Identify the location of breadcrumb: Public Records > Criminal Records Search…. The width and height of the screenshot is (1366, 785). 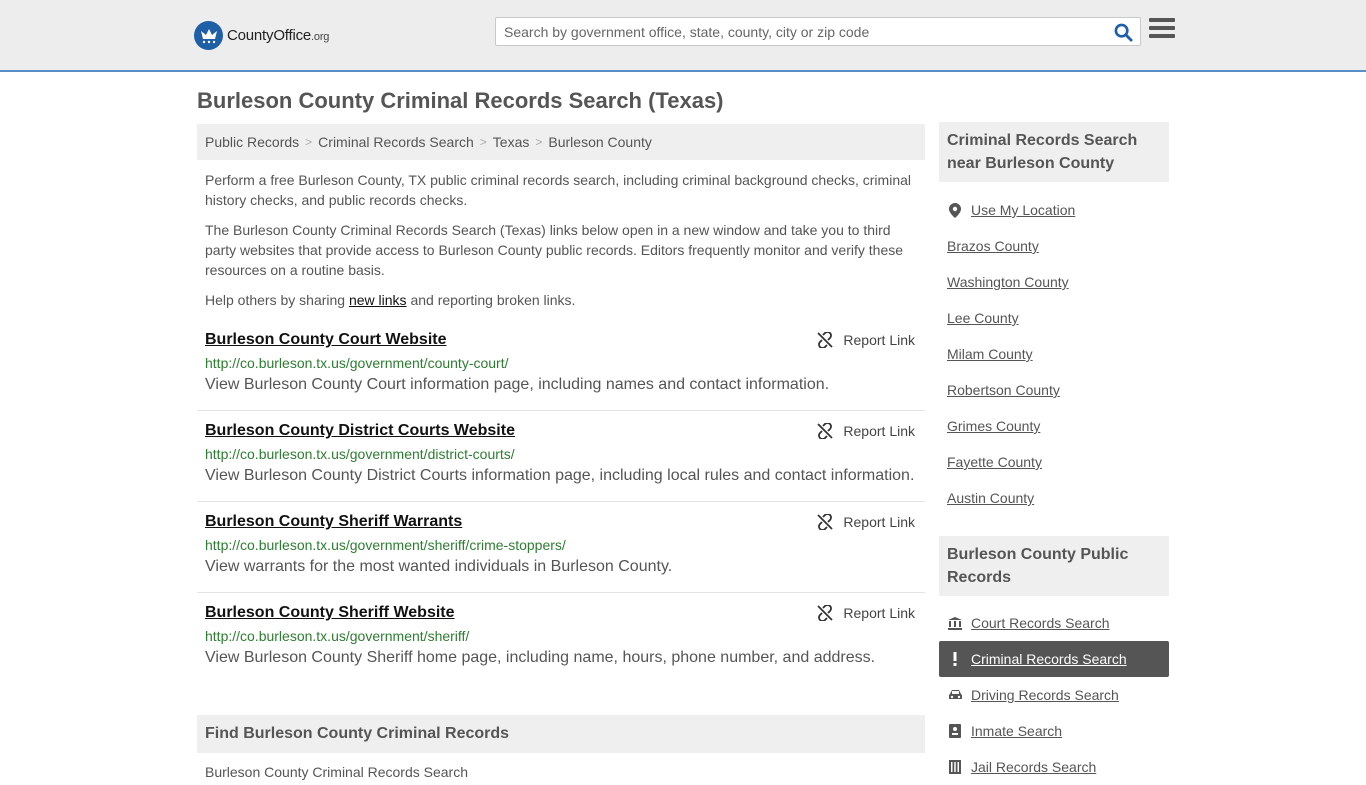
(561, 142).